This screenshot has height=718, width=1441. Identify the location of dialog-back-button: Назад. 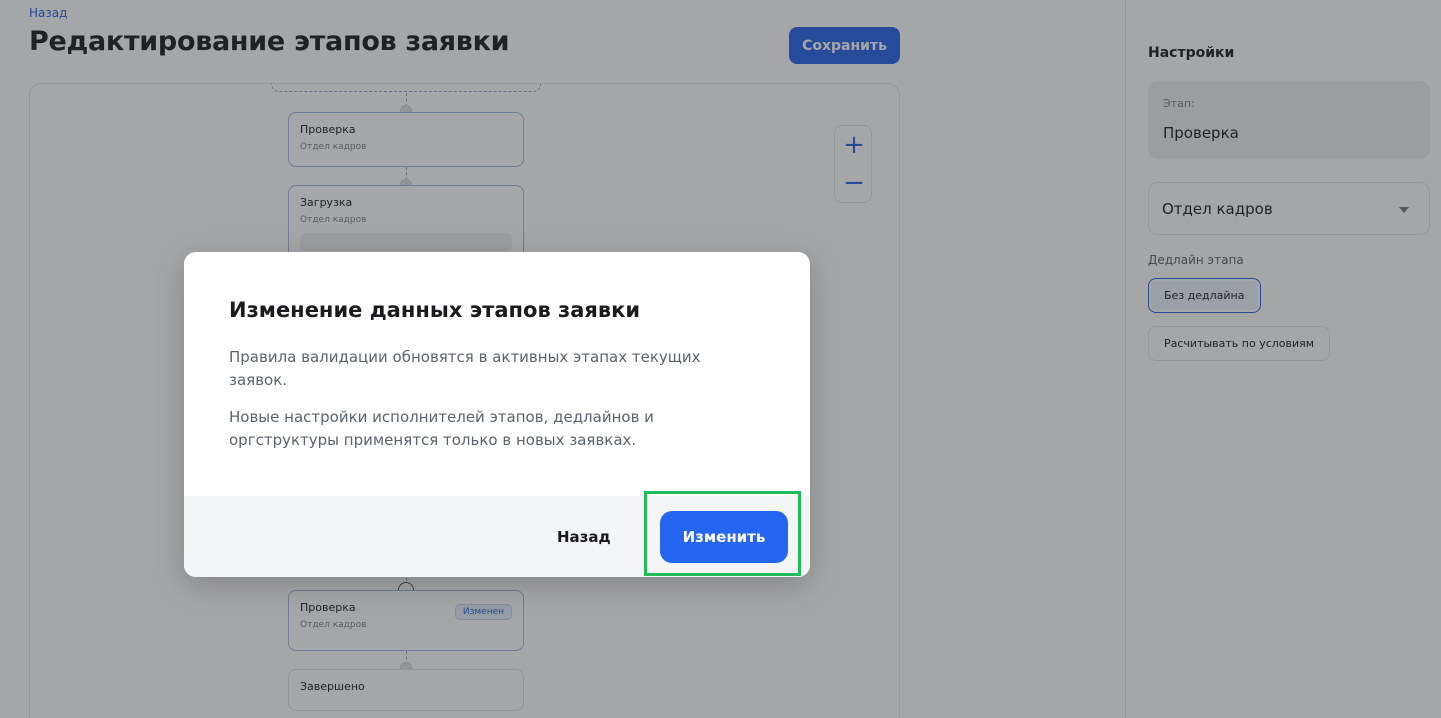
(584, 536).